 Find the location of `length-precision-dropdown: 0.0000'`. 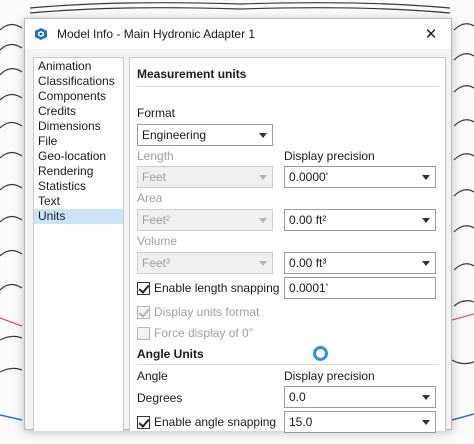

length-precision-dropdown: 0.0000' is located at coordinates (360, 177).